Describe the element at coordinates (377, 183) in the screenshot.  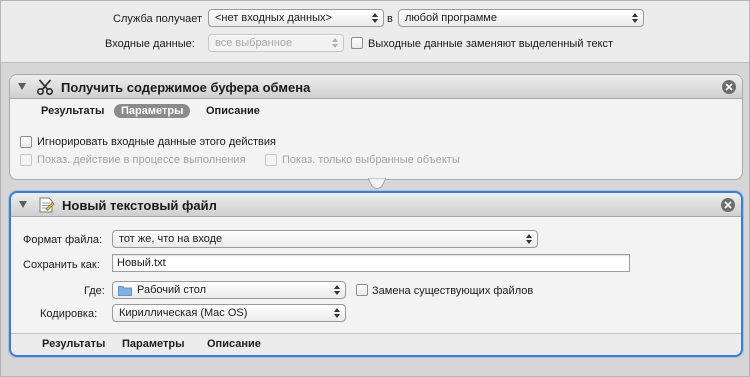
I see `connector-notch` at that location.